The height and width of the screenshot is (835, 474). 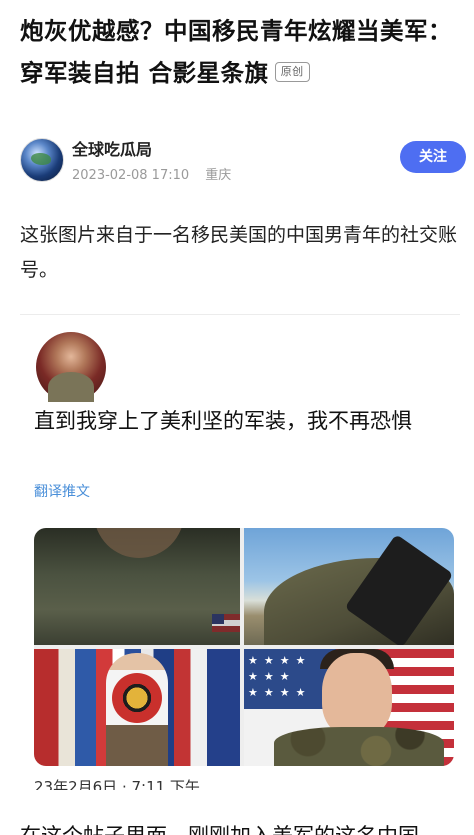 What do you see at coordinates (243, 161) in the screenshot?
I see `author-row: 全球吃瓜局 2023-02-08 17:10 重庆 关注` at bounding box center [243, 161].